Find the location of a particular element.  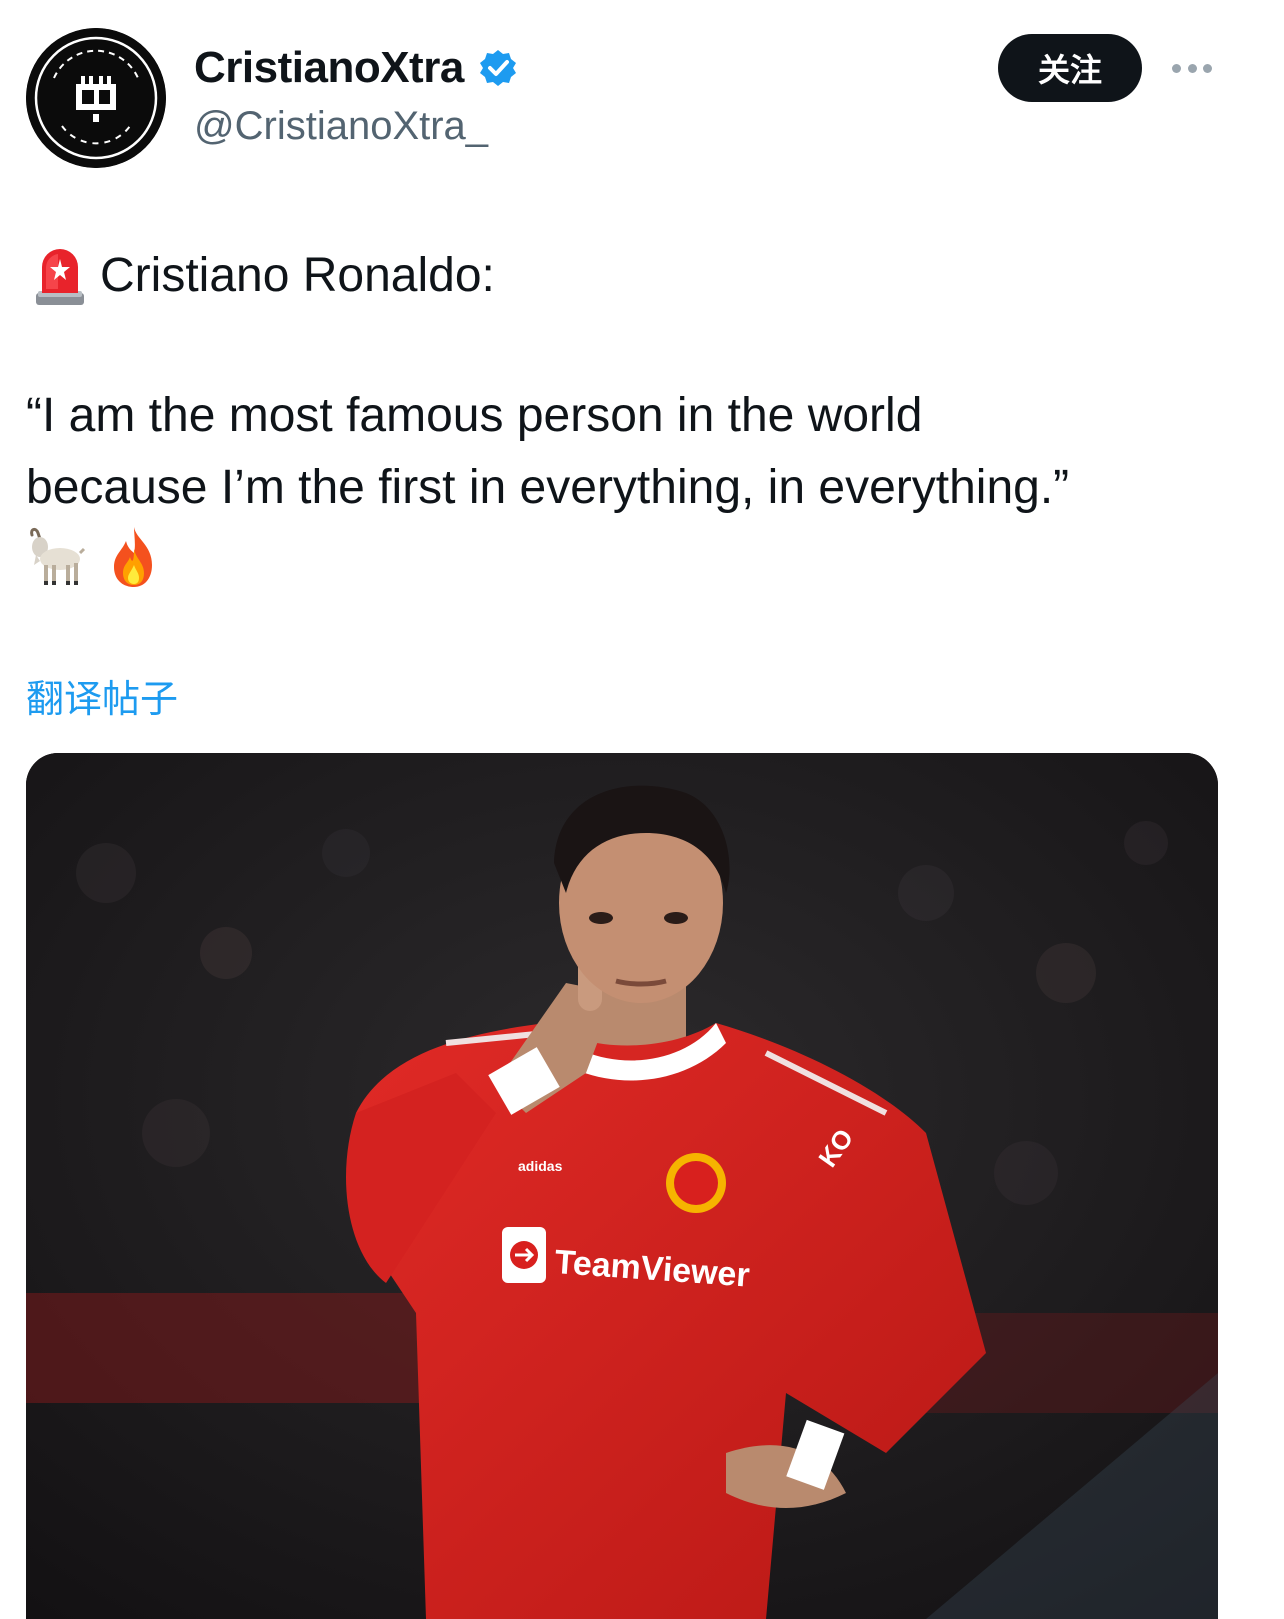

kit-brand-mark: adidas is located at coordinates (540, 1166).